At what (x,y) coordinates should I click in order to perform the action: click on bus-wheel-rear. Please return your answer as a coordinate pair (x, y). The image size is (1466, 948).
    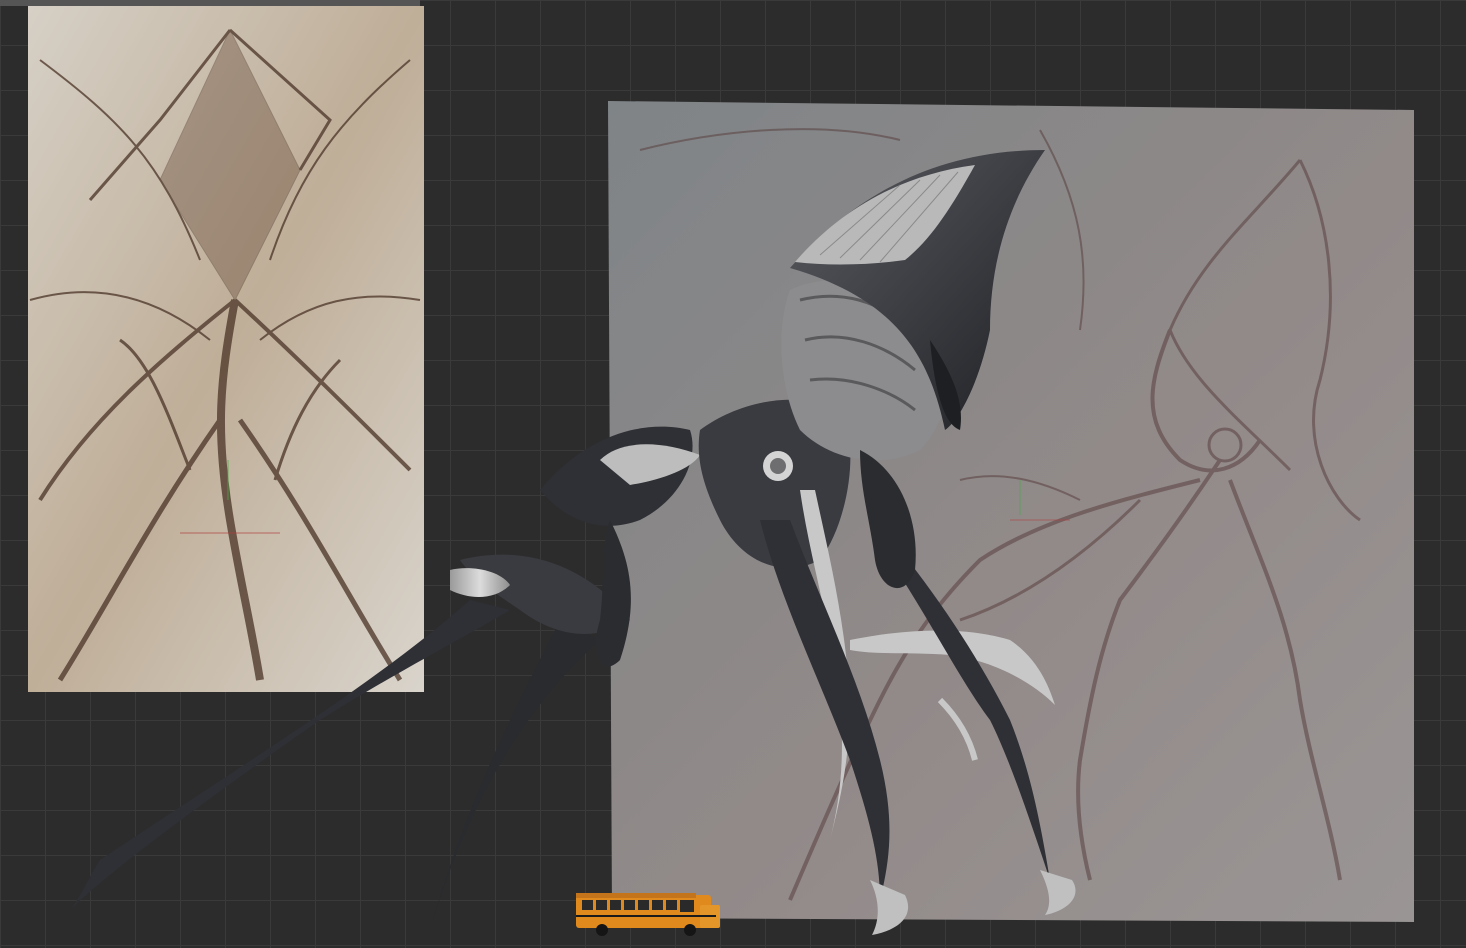
    Looking at the image, I should click on (602, 930).